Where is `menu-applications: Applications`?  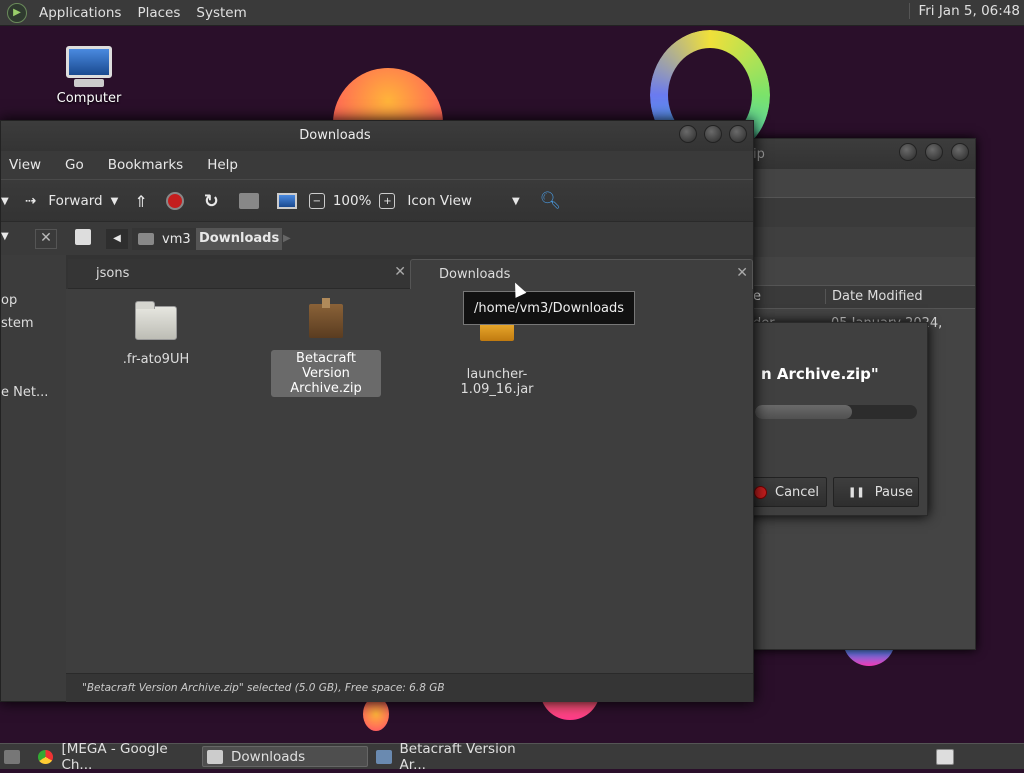
menu-applications: Applications is located at coordinates (80, 13).